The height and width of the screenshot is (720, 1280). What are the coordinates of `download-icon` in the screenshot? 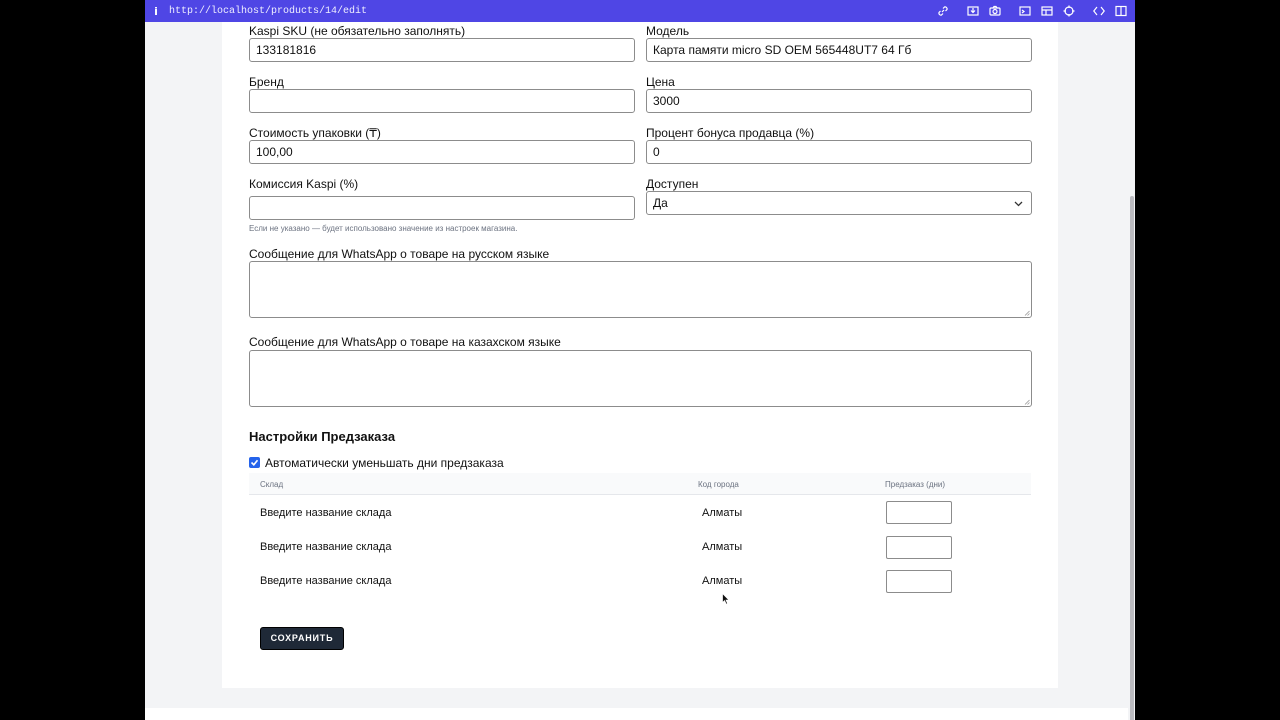 It's located at (973, 11).